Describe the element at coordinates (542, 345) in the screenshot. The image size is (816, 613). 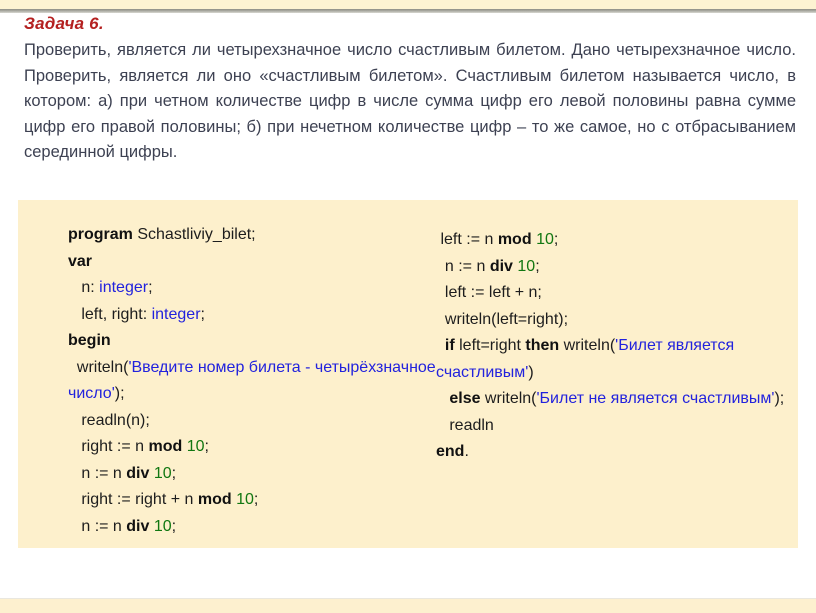
I see `code-token-kw: then` at that location.